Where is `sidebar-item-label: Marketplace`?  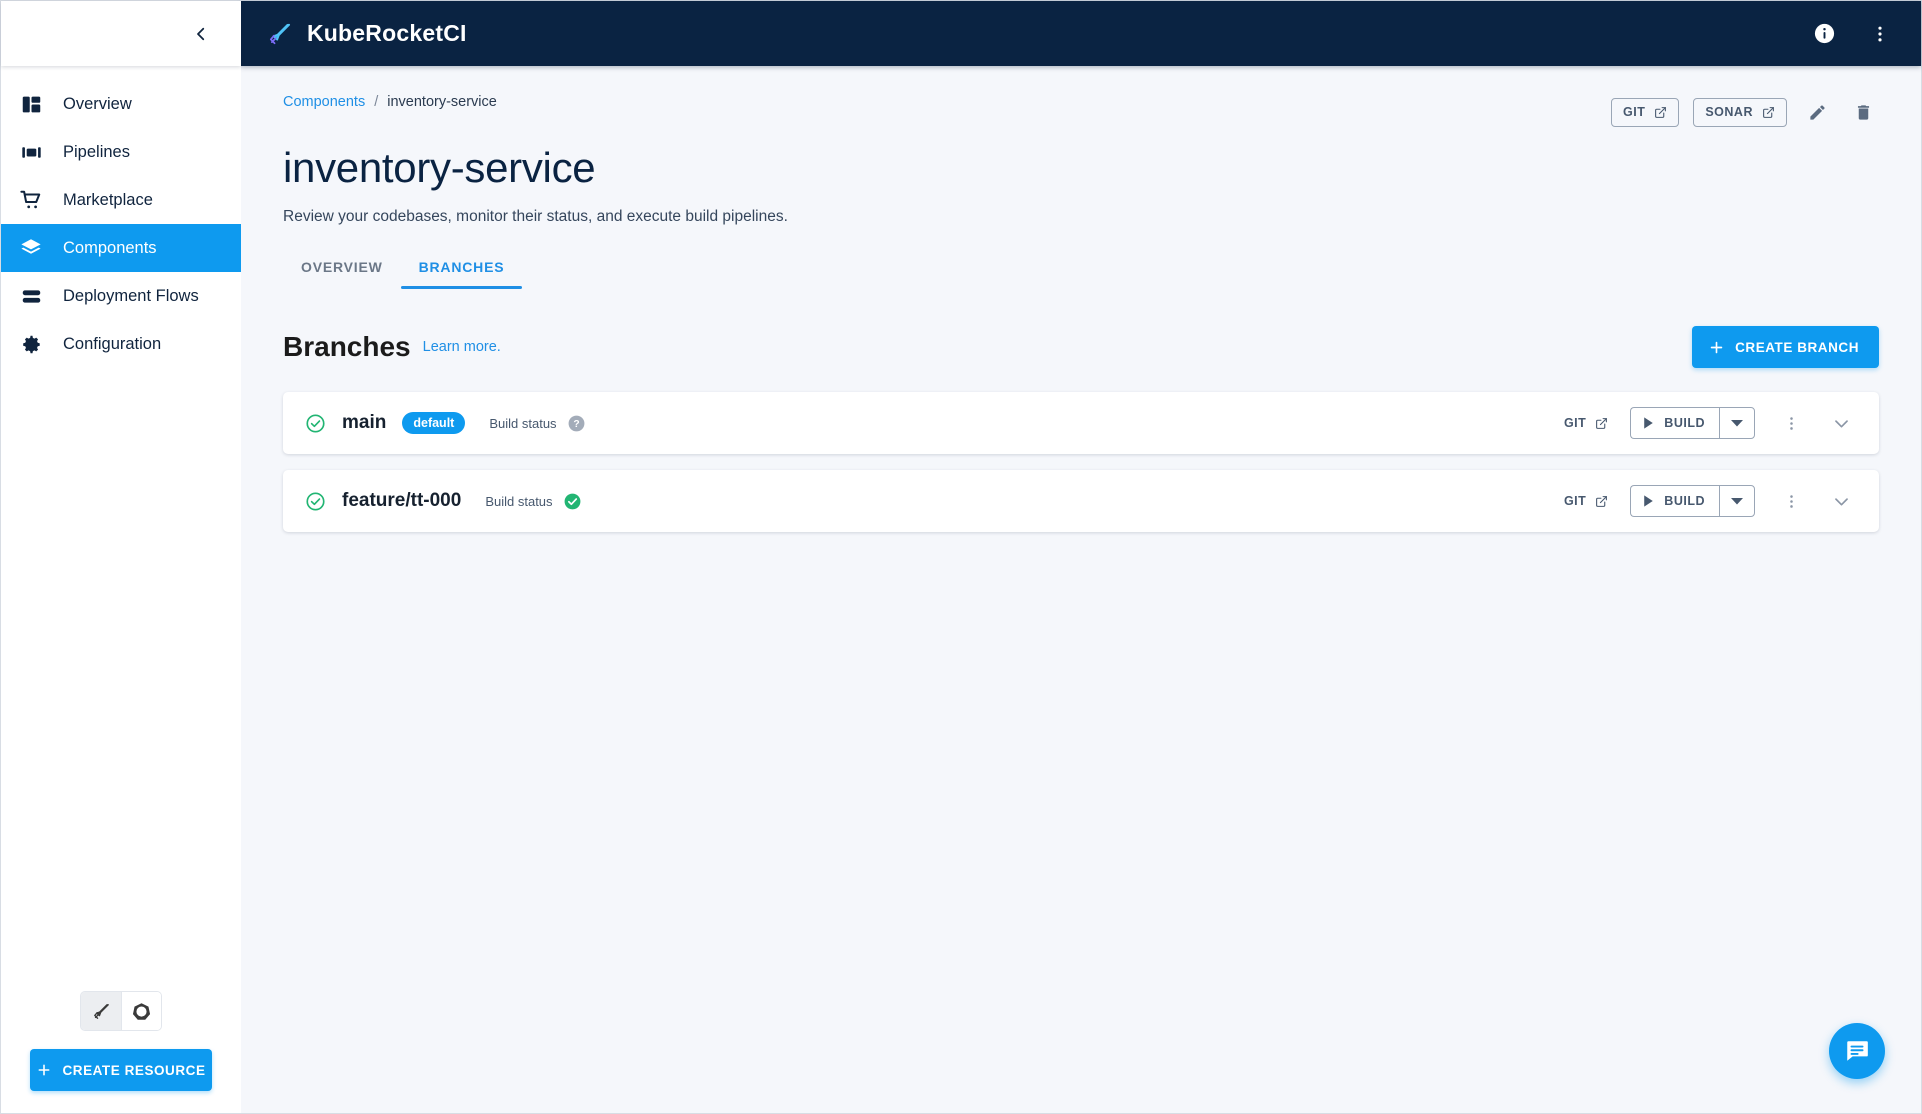 sidebar-item-label: Marketplace is located at coordinates (108, 199).